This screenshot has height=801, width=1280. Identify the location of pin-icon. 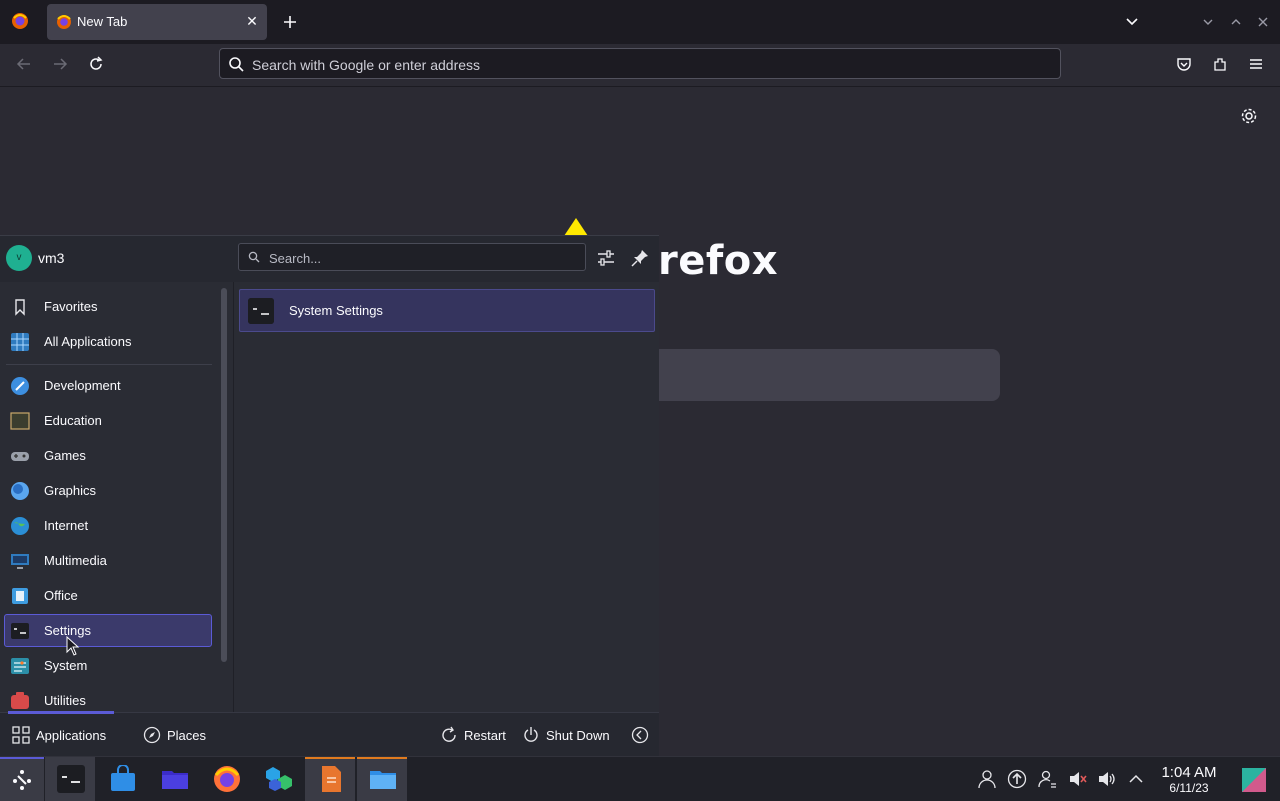
(640, 258).